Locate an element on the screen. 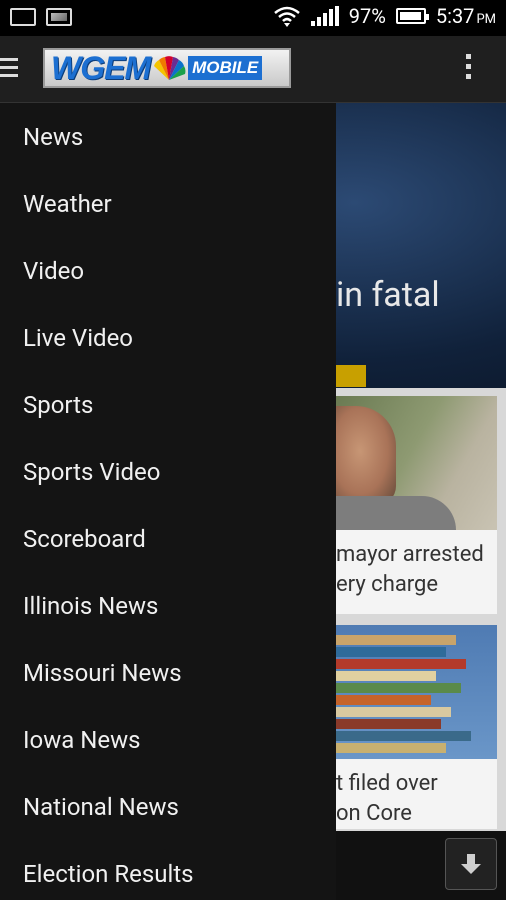 Image resolution: width=506 pixels, height=900 pixels. battery-icon is located at coordinates (412, 16).